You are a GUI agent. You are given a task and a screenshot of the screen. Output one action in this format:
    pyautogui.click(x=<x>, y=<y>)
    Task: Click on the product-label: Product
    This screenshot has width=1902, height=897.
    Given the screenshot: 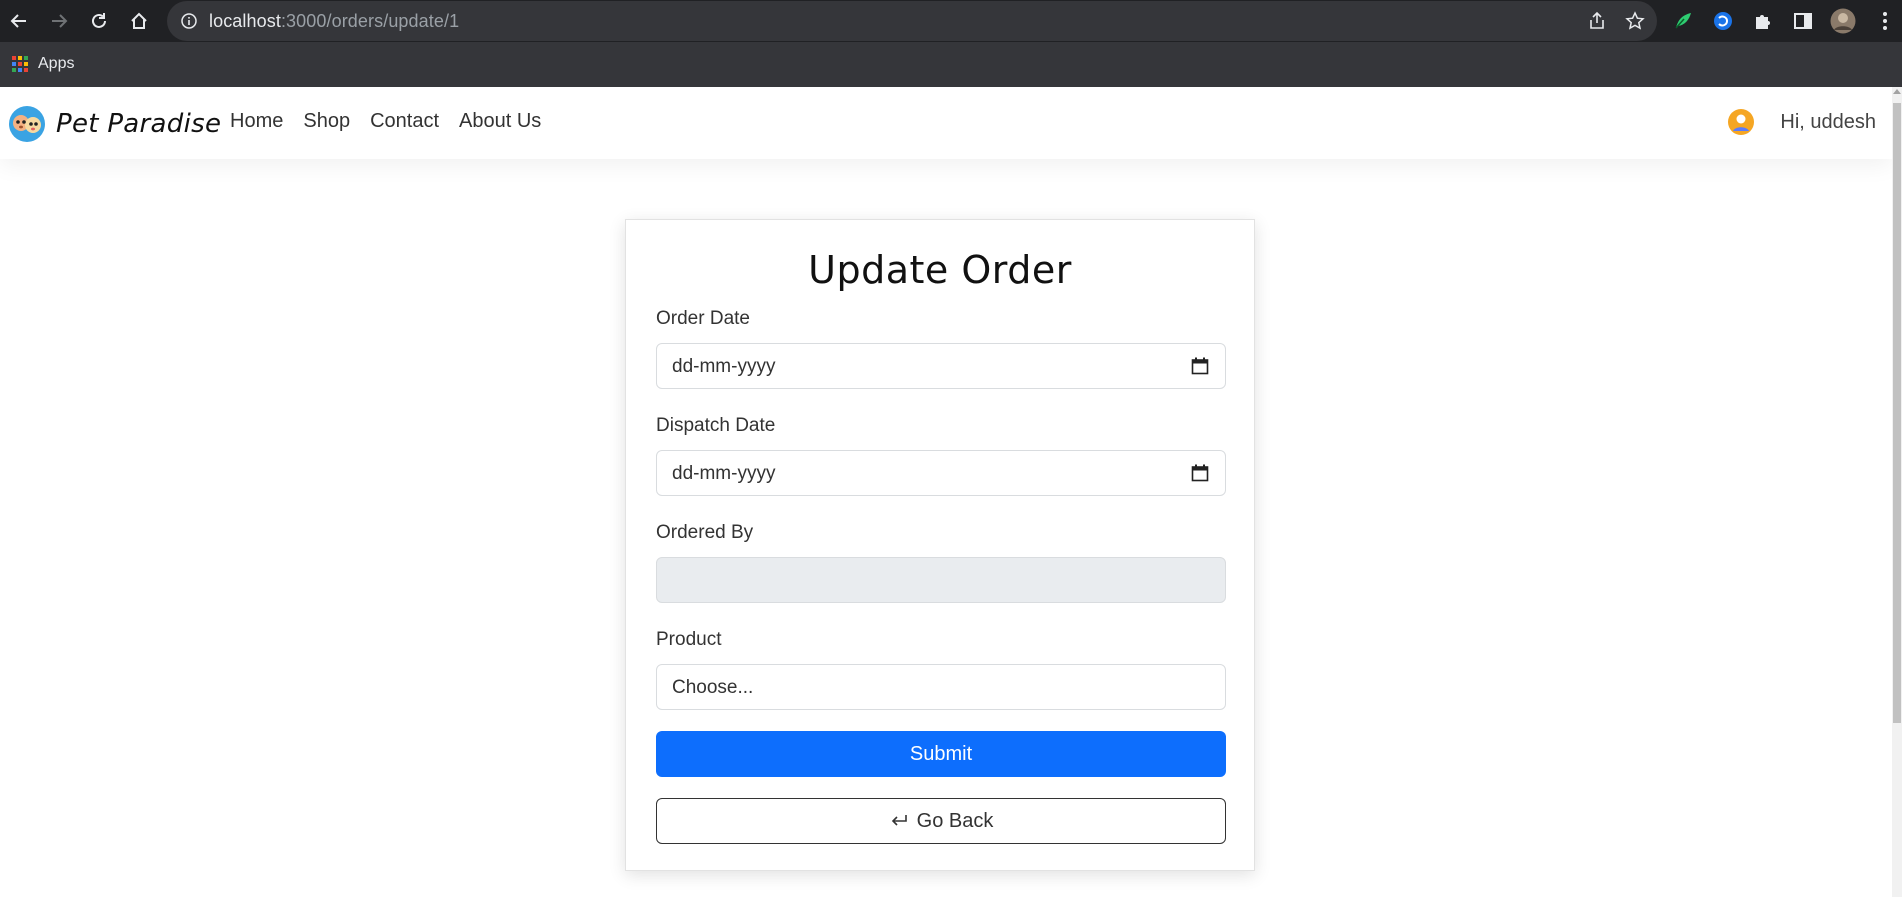 What is the action you would take?
    pyautogui.click(x=689, y=639)
    